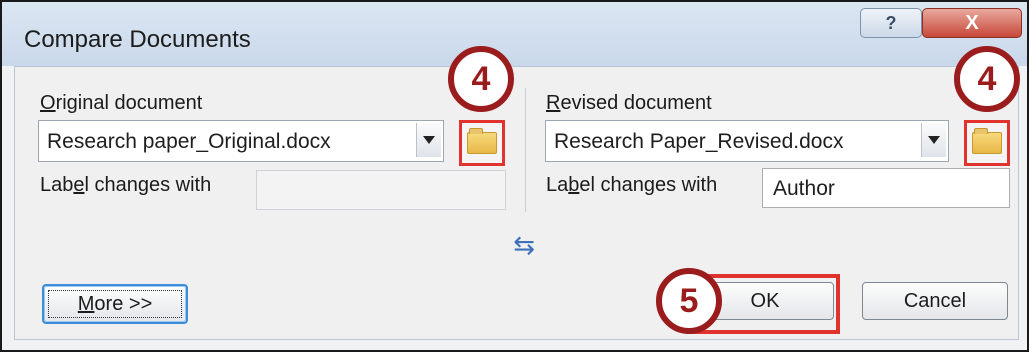 The image size is (1029, 352). What do you see at coordinates (632, 185) in the screenshot?
I see `revised-label-changes-label: Label changes with` at bounding box center [632, 185].